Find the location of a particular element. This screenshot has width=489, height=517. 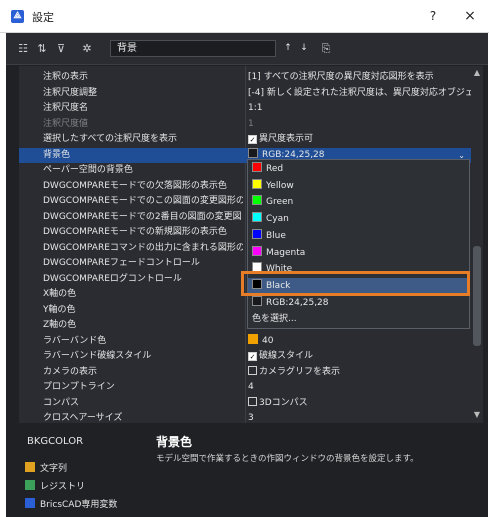

property-value: 4 is located at coordinates (359, 387).